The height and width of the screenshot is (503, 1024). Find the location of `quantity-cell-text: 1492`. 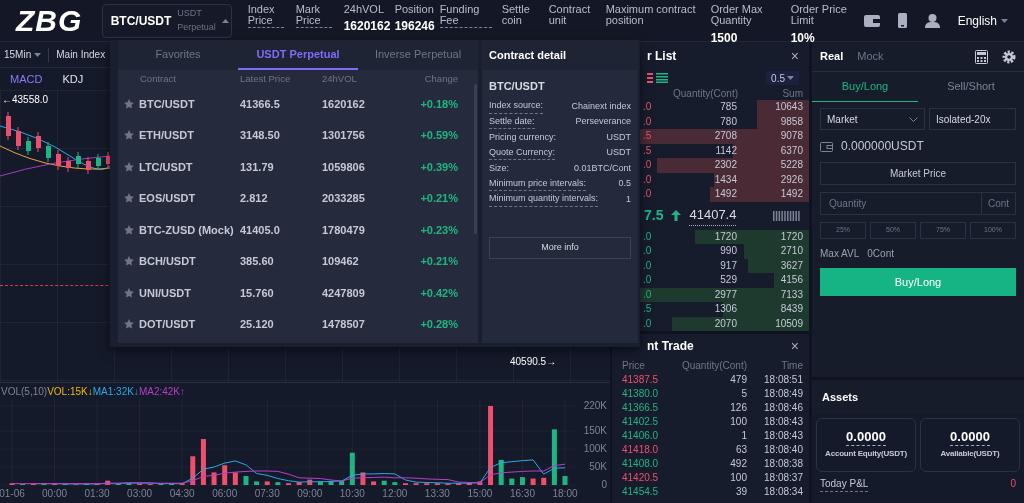

quantity-cell-text: 1492 is located at coordinates (725, 194).